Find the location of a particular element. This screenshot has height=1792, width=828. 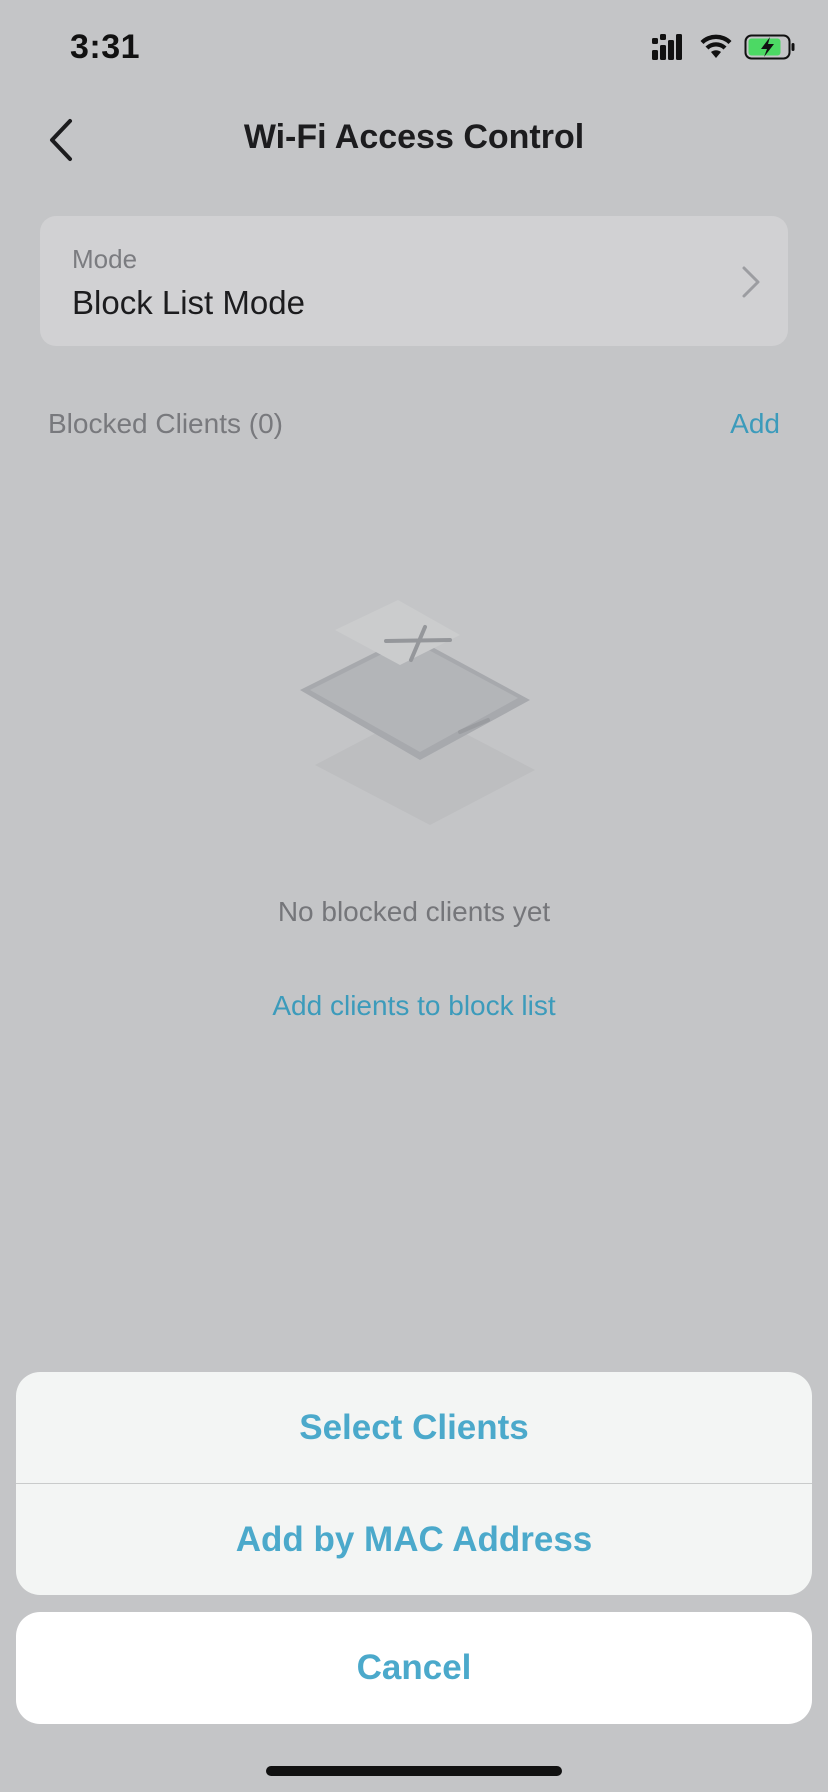

chevron-right-icon is located at coordinates (751, 282).